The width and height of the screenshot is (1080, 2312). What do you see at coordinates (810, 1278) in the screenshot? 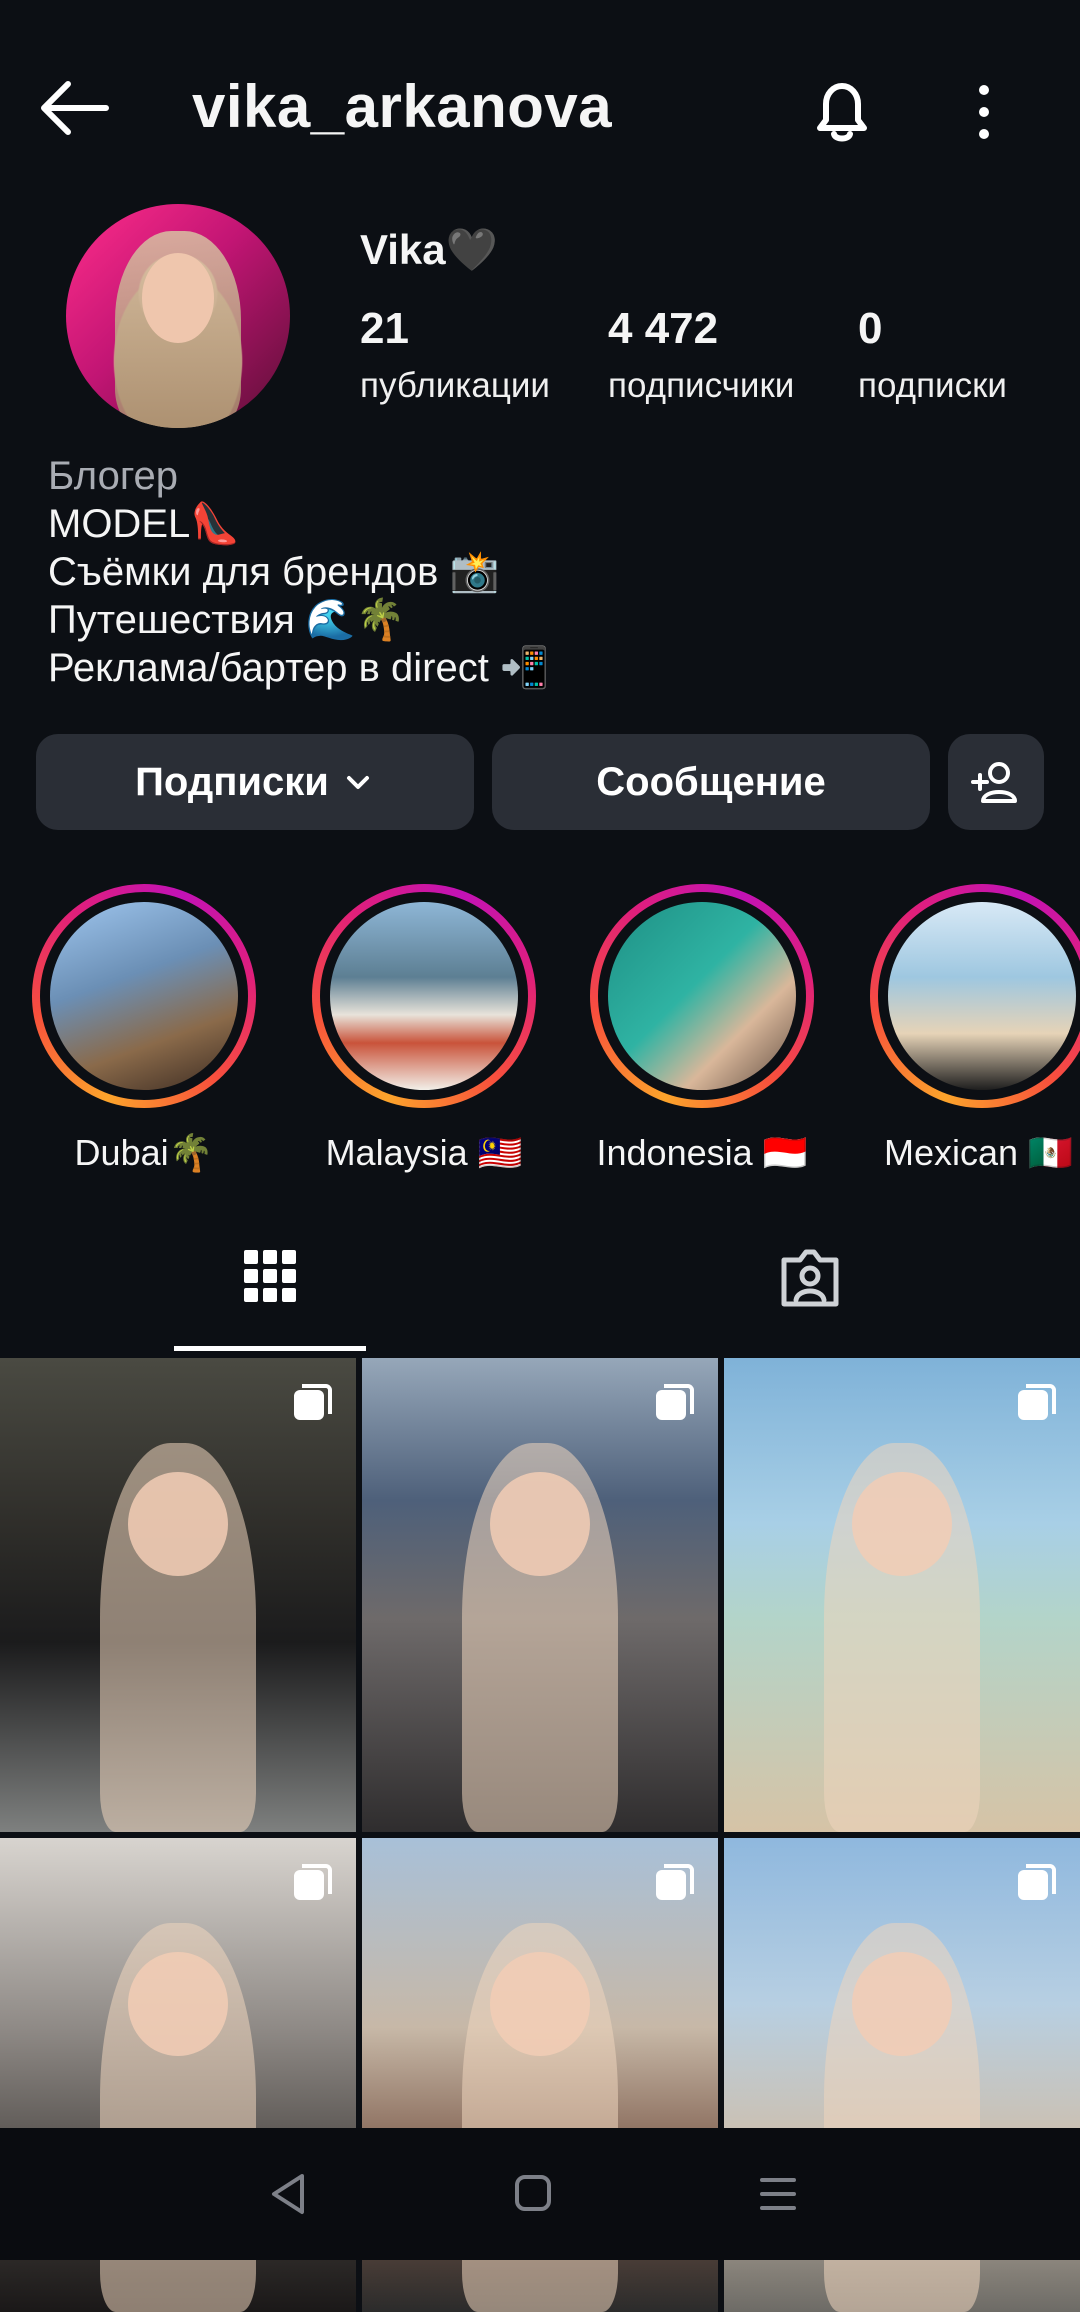
I see `tagged-icon` at bounding box center [810, 1278].